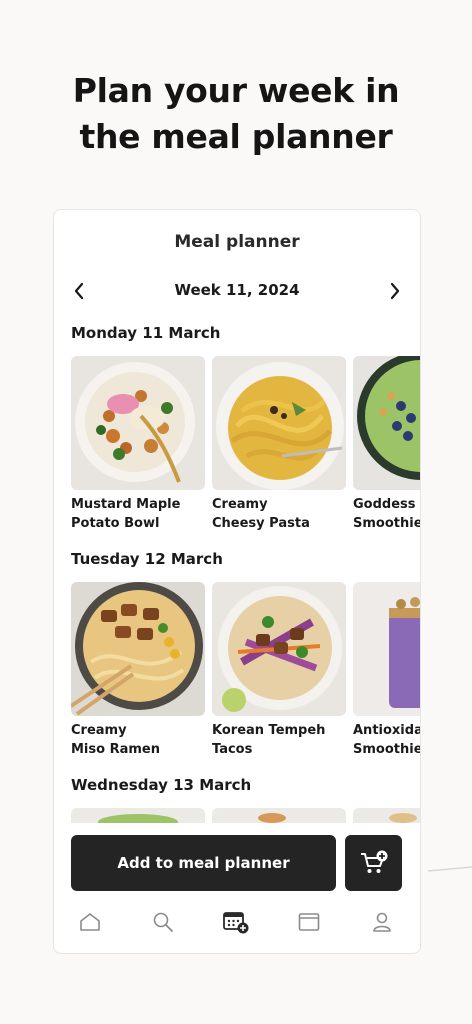  I want to click on profile-icon, so click(382, 922).